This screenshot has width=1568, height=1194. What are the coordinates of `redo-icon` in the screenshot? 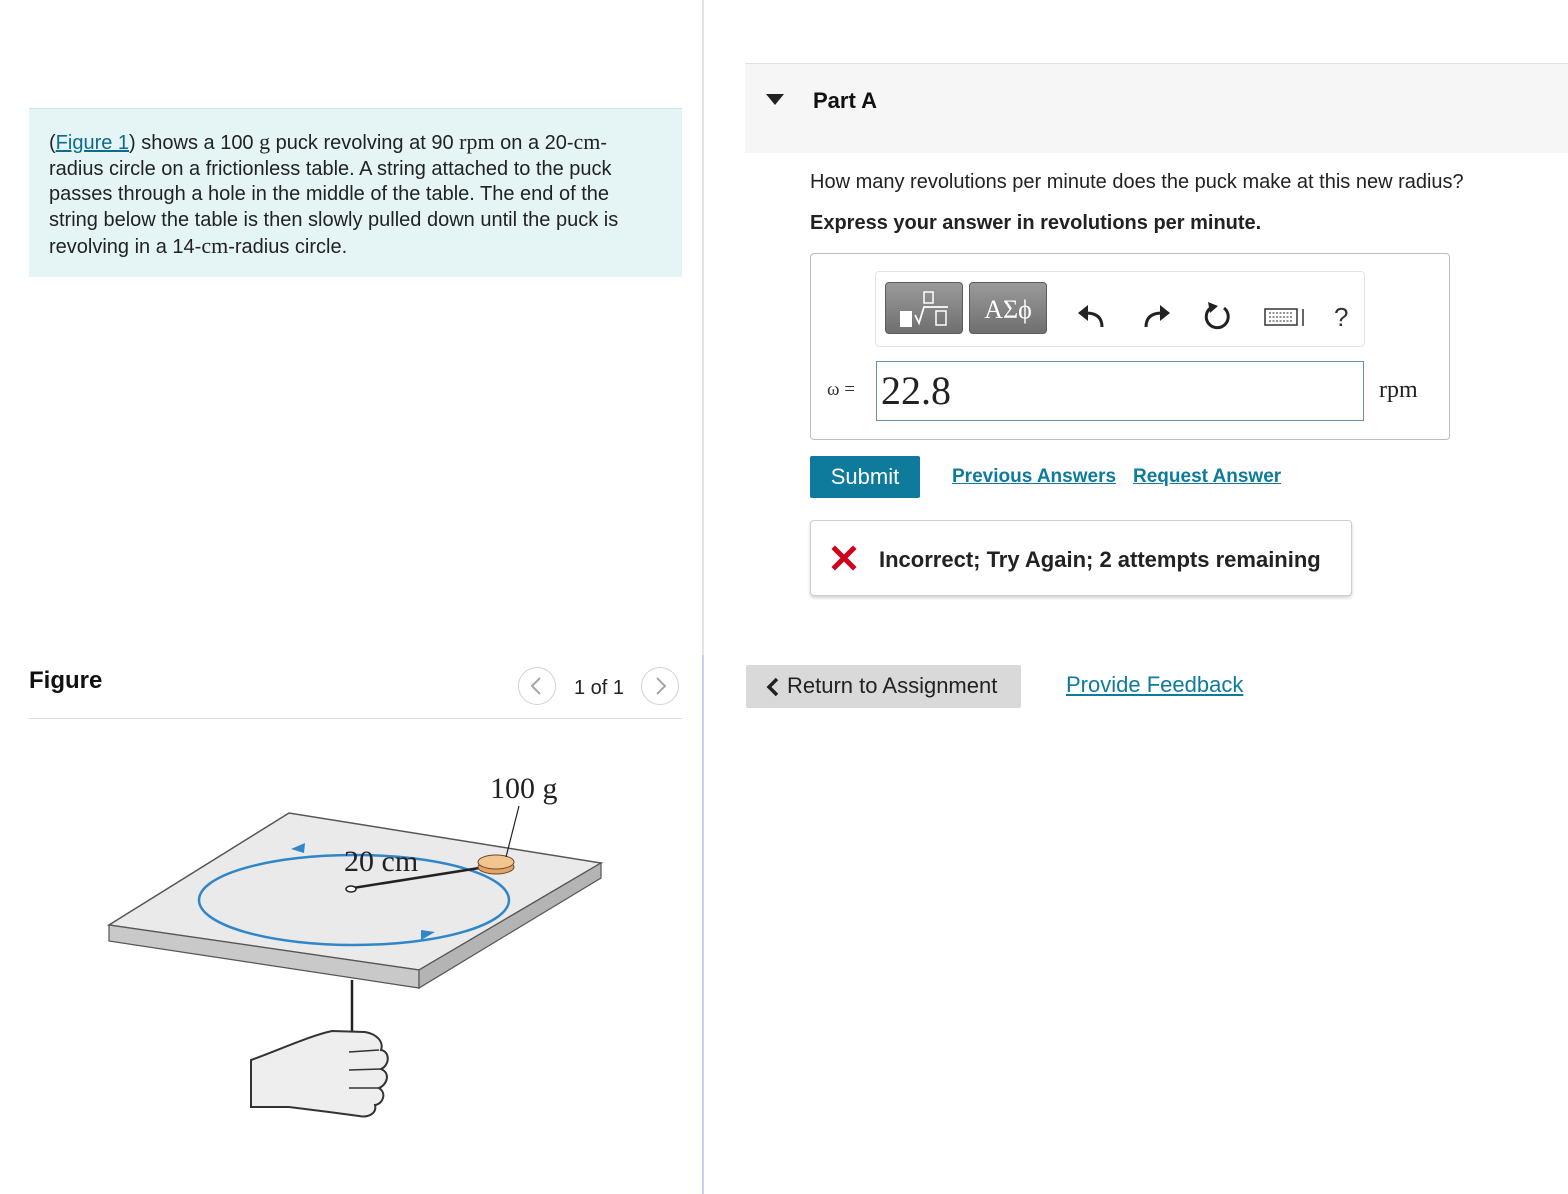 It's located at (1156, 317).